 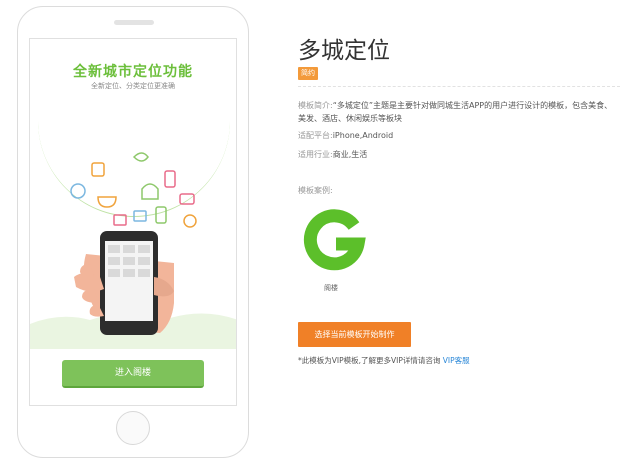 I want to click on drink-icon, so click(x=170, y=179).